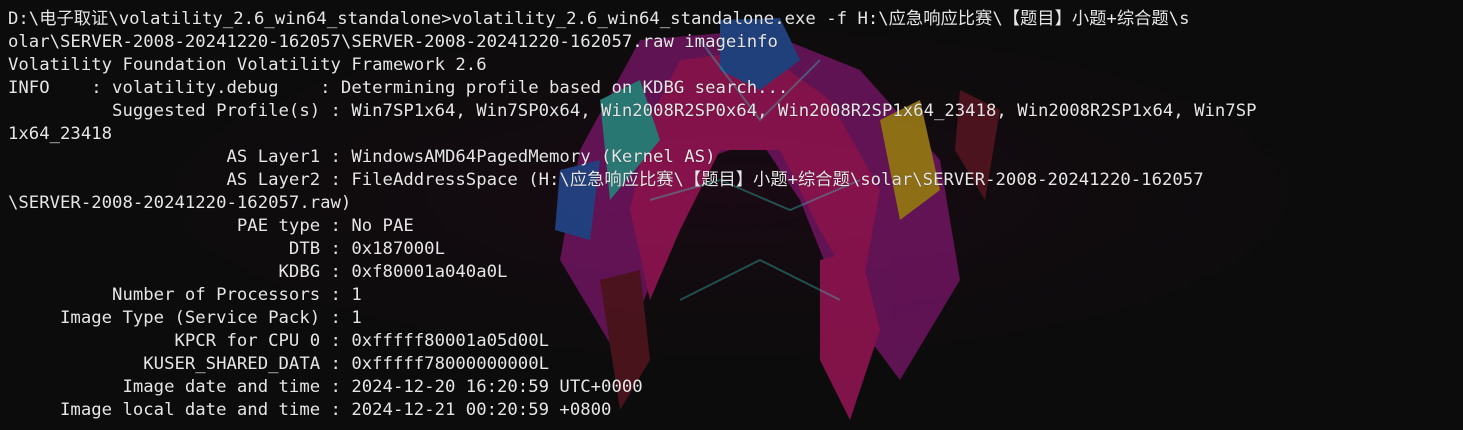  What do you see at coordinates (279, 364) in the screenshot?
I see `terminal-line: KUSER_SHARED_DATA : 0xfffff78000000000L` at bounding box center [279, 364].